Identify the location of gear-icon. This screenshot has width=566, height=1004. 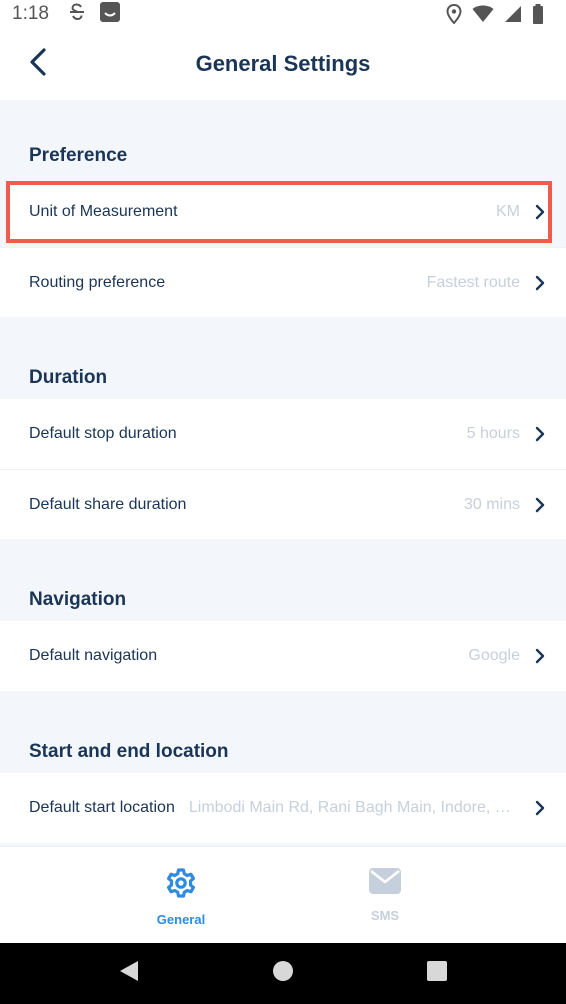
(181, 885).